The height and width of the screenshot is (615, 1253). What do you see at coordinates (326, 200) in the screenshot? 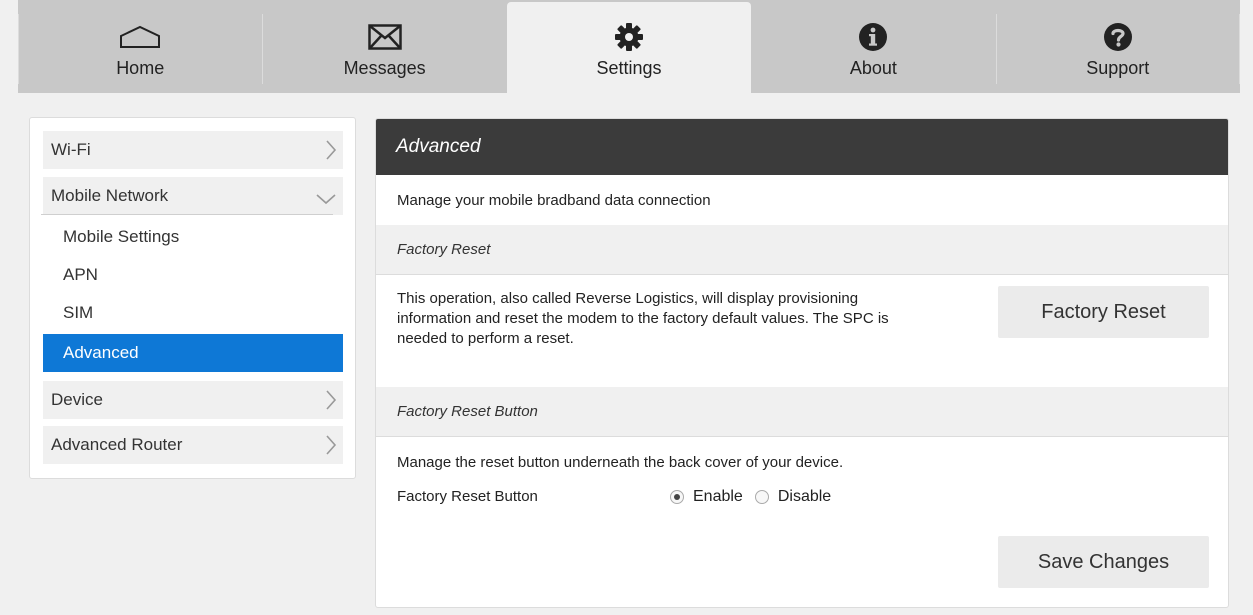
I see `chevron-down-icon` at bounding box center [326, 200].